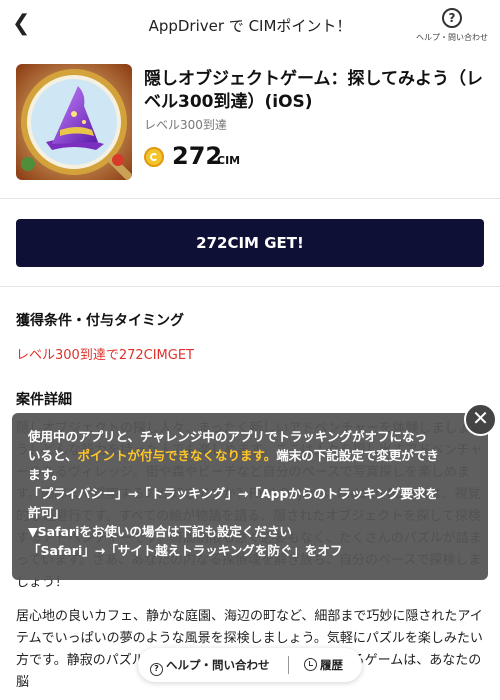  Describe the element at coordinates (154, 157) in the screenshot. I see `cim-coin-icon` at that location.